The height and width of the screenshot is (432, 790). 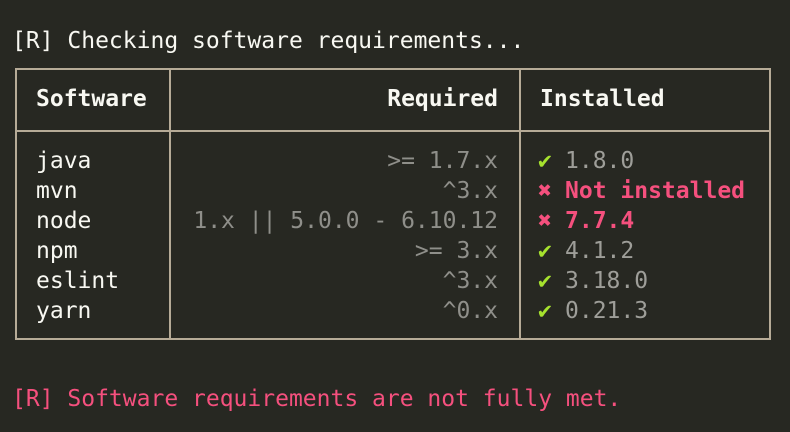 I want to click on required-version: 1.x || 5.0.0 - 6.10.12, so click(x=345, y=221).